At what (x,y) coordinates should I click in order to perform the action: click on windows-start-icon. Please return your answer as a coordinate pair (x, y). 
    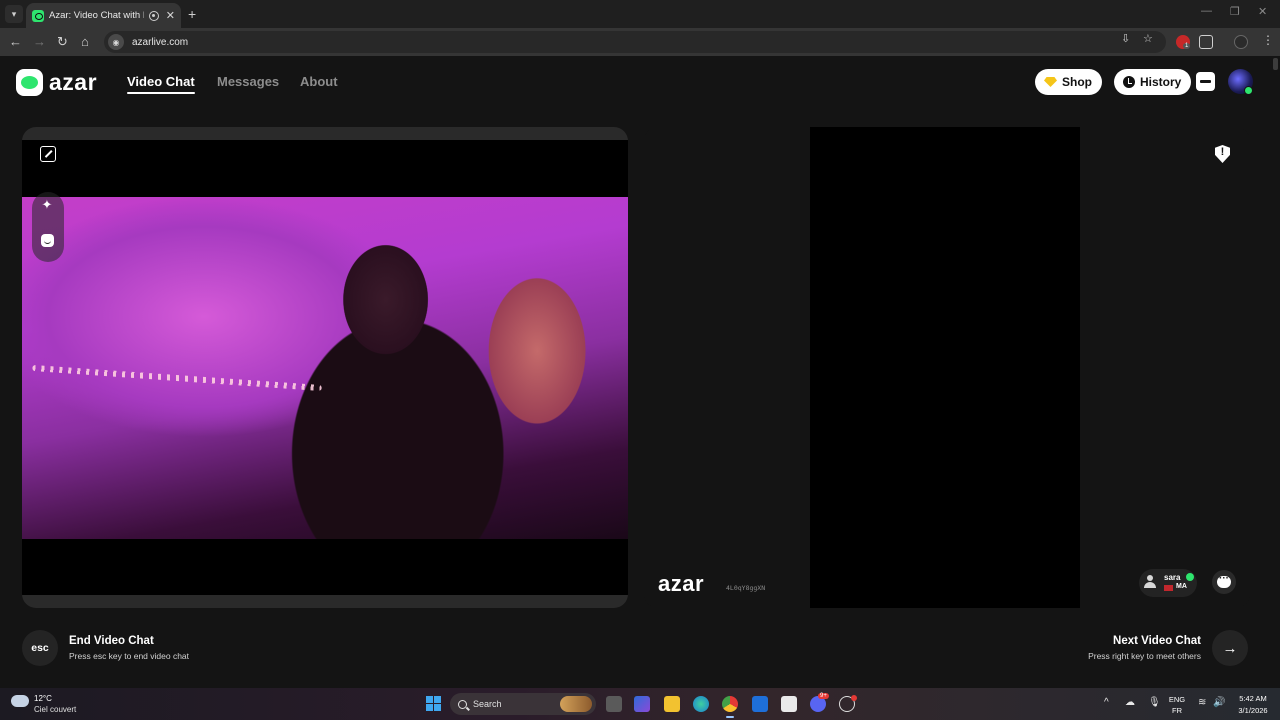
    Looking at the image, I should click on (433, 703).